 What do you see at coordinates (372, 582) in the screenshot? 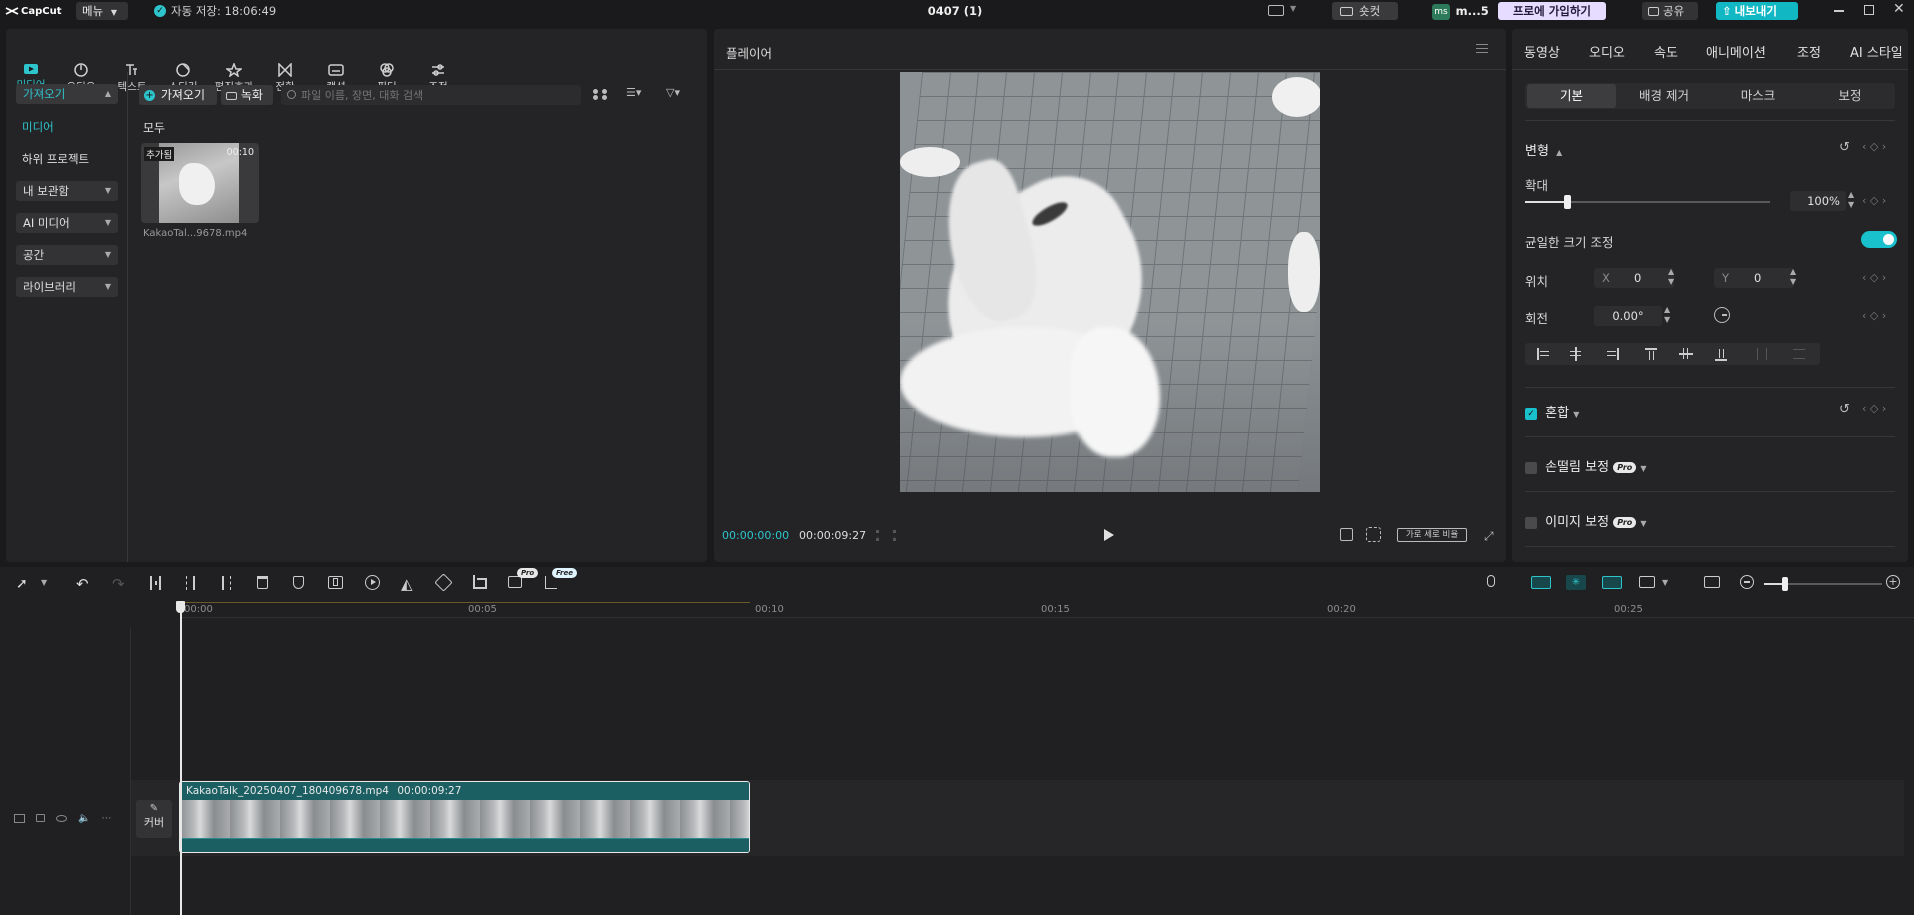
I see `speed-icon` at bounding box center [372, 582].